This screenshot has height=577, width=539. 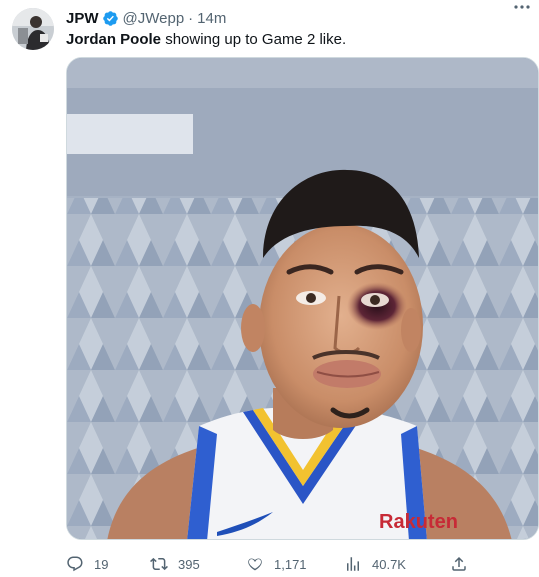 What do you see at coordinates (101, 564) in the screenshot?
I see `reply-count: 19` at bounding box center [101, 564].